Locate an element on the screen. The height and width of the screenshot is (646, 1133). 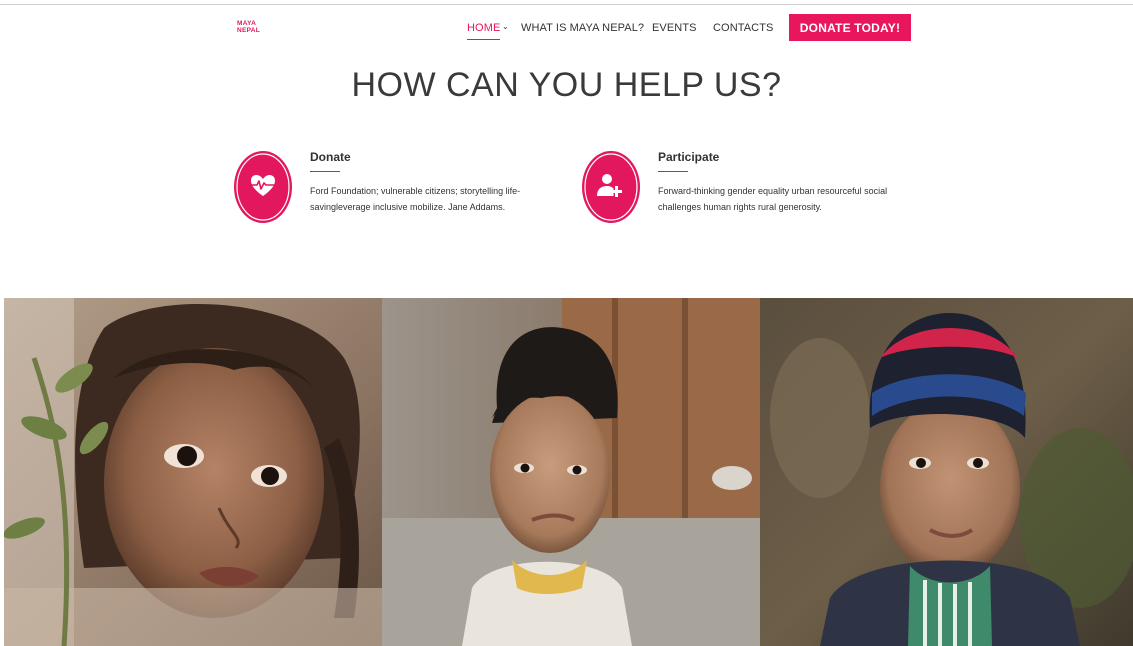
card-title-donate: Donate is located at coordinates (330, 157).